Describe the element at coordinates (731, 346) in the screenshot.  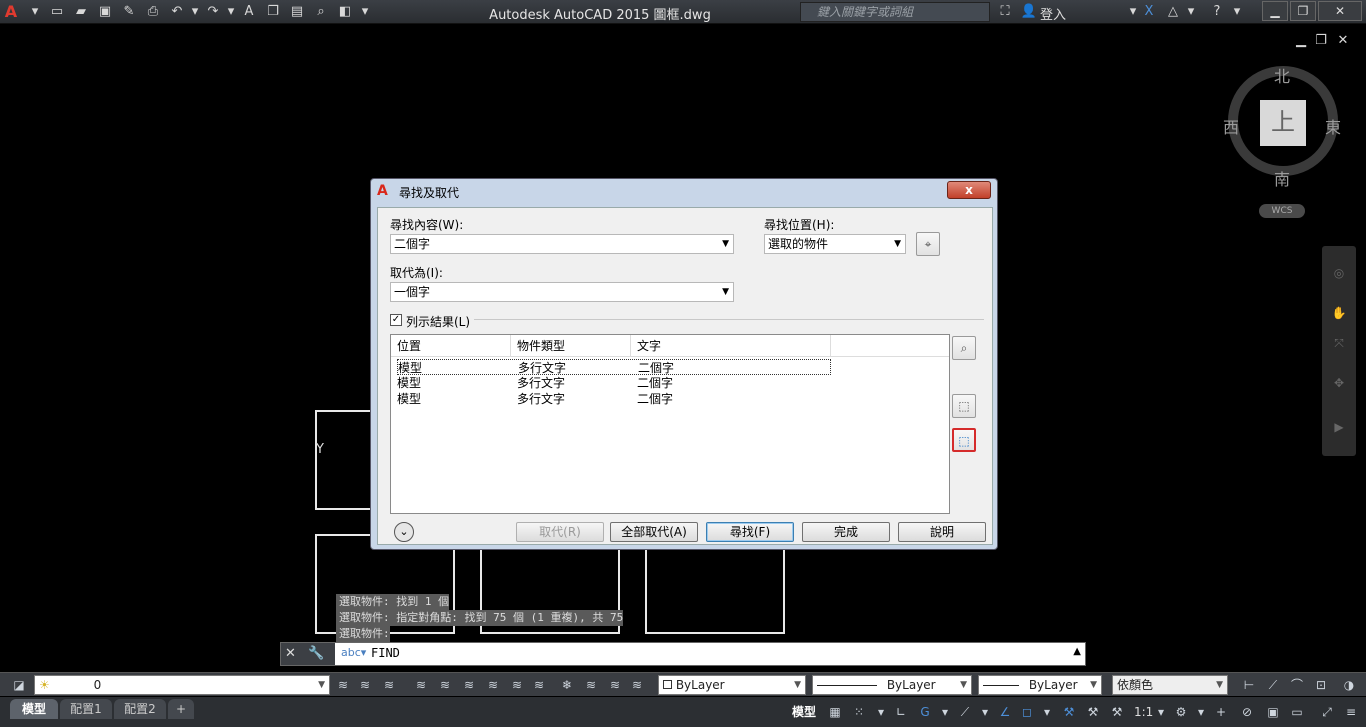
I see `column-header-text: 文字` at that location.